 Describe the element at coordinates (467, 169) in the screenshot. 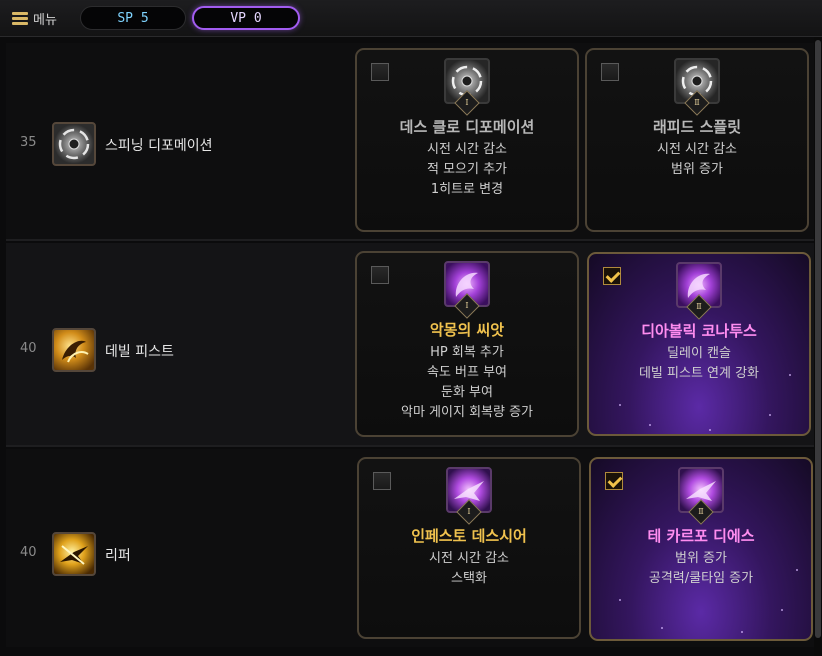

I see `talent-effects: 시전 시간 감소 적 모으기 추가 1히트로 변경` at that location.